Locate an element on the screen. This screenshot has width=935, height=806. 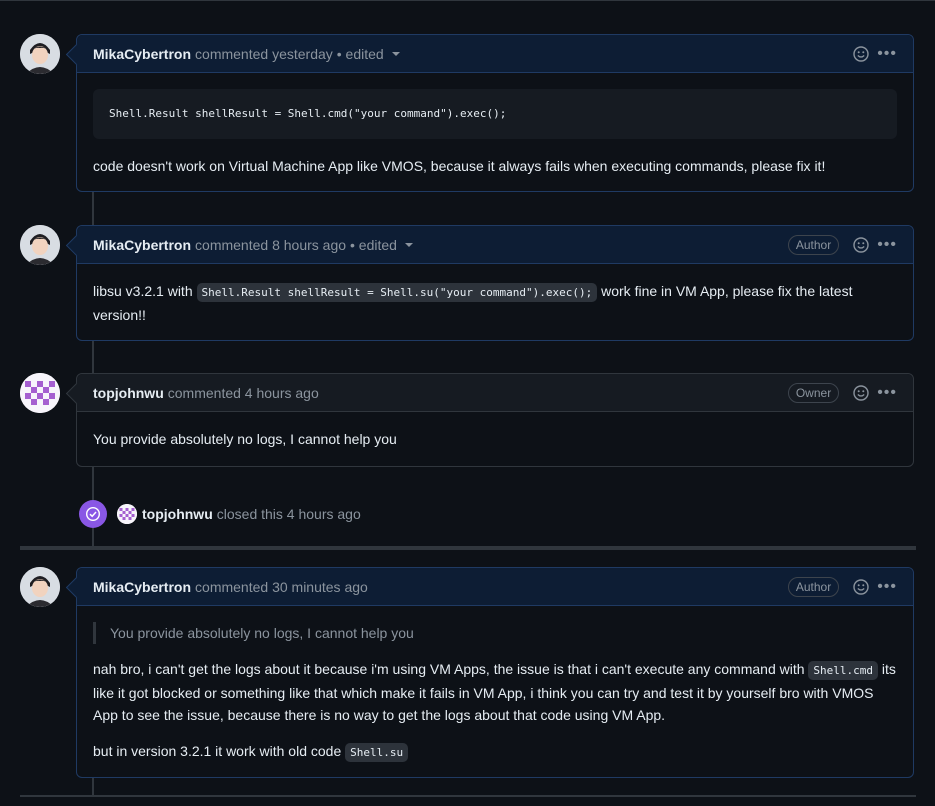
owner-badge: Owner is located at coordinates (813, 392).